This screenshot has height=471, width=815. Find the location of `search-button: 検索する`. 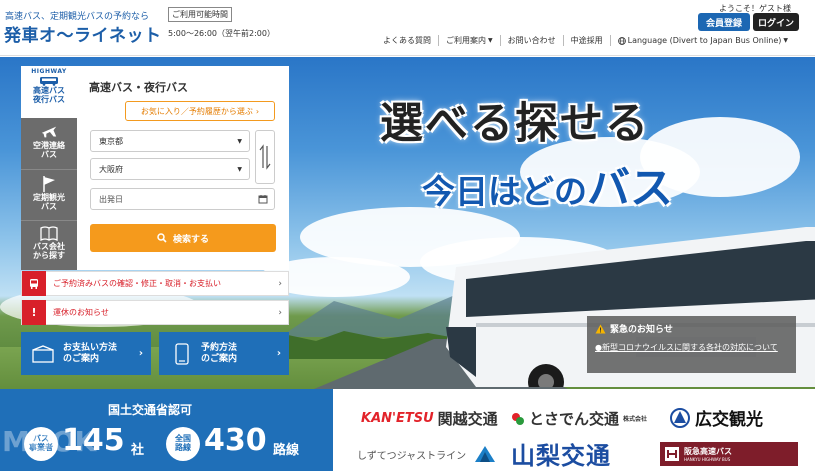

search-button: 検索する is located at coordinates (183, 238).